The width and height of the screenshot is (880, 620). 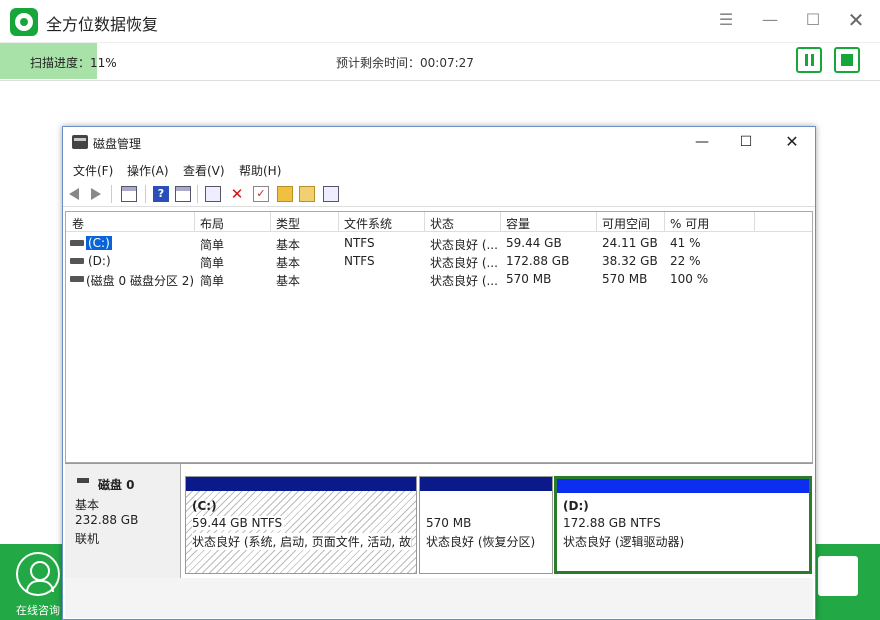 I want to click on online-consult-icon, so click(x=38, y=574).